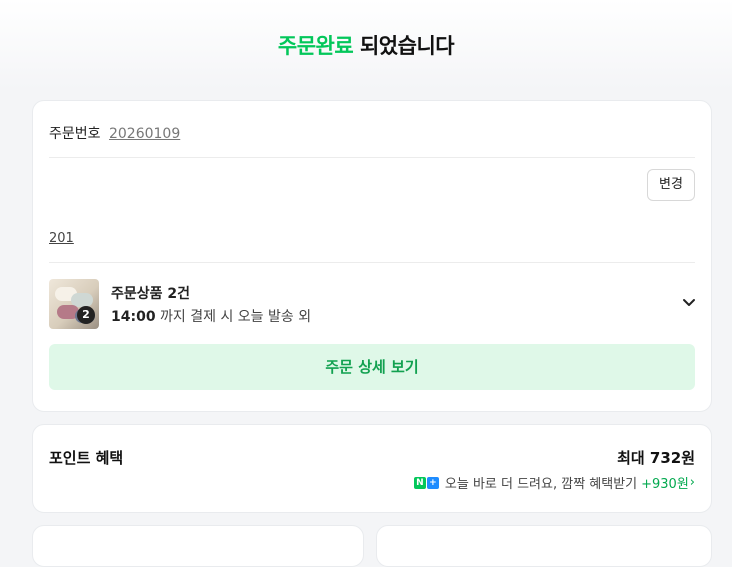 Image resolution: width=732 pixels, height=567 pixels. What do you see at coordinates (544, 546) in the screenshot?
I see `bottom-card-right` at bounding box center [544, 546].